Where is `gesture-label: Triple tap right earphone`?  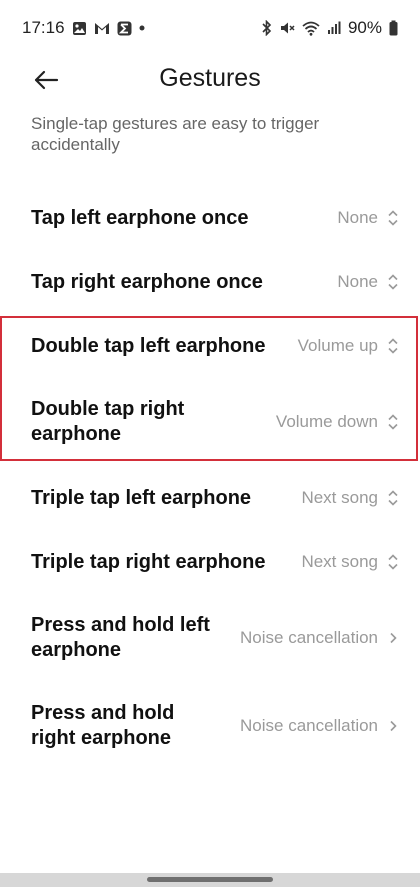
gesture-label: Triple tap right earphone is located at coordinates (148, 561).